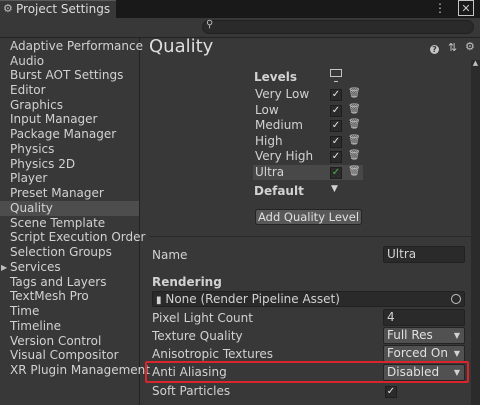 The height and width of the screenshot is (405, 480). What do you see at coordinates (170, 255) in the screenshot?
I see `name-label: Name` at bounding box center [170, 255].